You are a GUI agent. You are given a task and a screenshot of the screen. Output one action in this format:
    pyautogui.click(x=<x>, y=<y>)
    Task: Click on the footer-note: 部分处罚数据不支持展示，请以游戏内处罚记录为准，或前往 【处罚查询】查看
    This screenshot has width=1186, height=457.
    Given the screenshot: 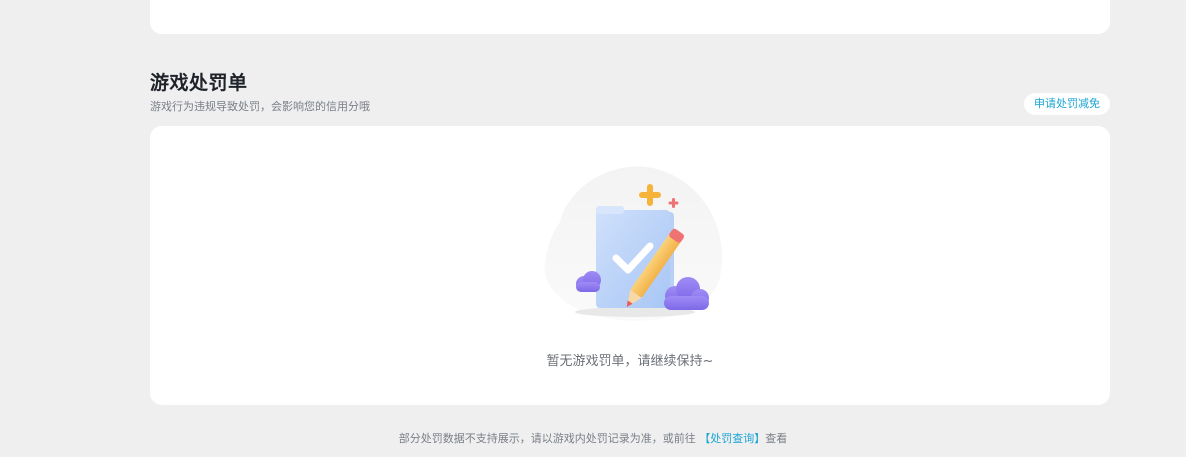 What is the action you would take?
    pyautogui.click(x=593, y=438)
    